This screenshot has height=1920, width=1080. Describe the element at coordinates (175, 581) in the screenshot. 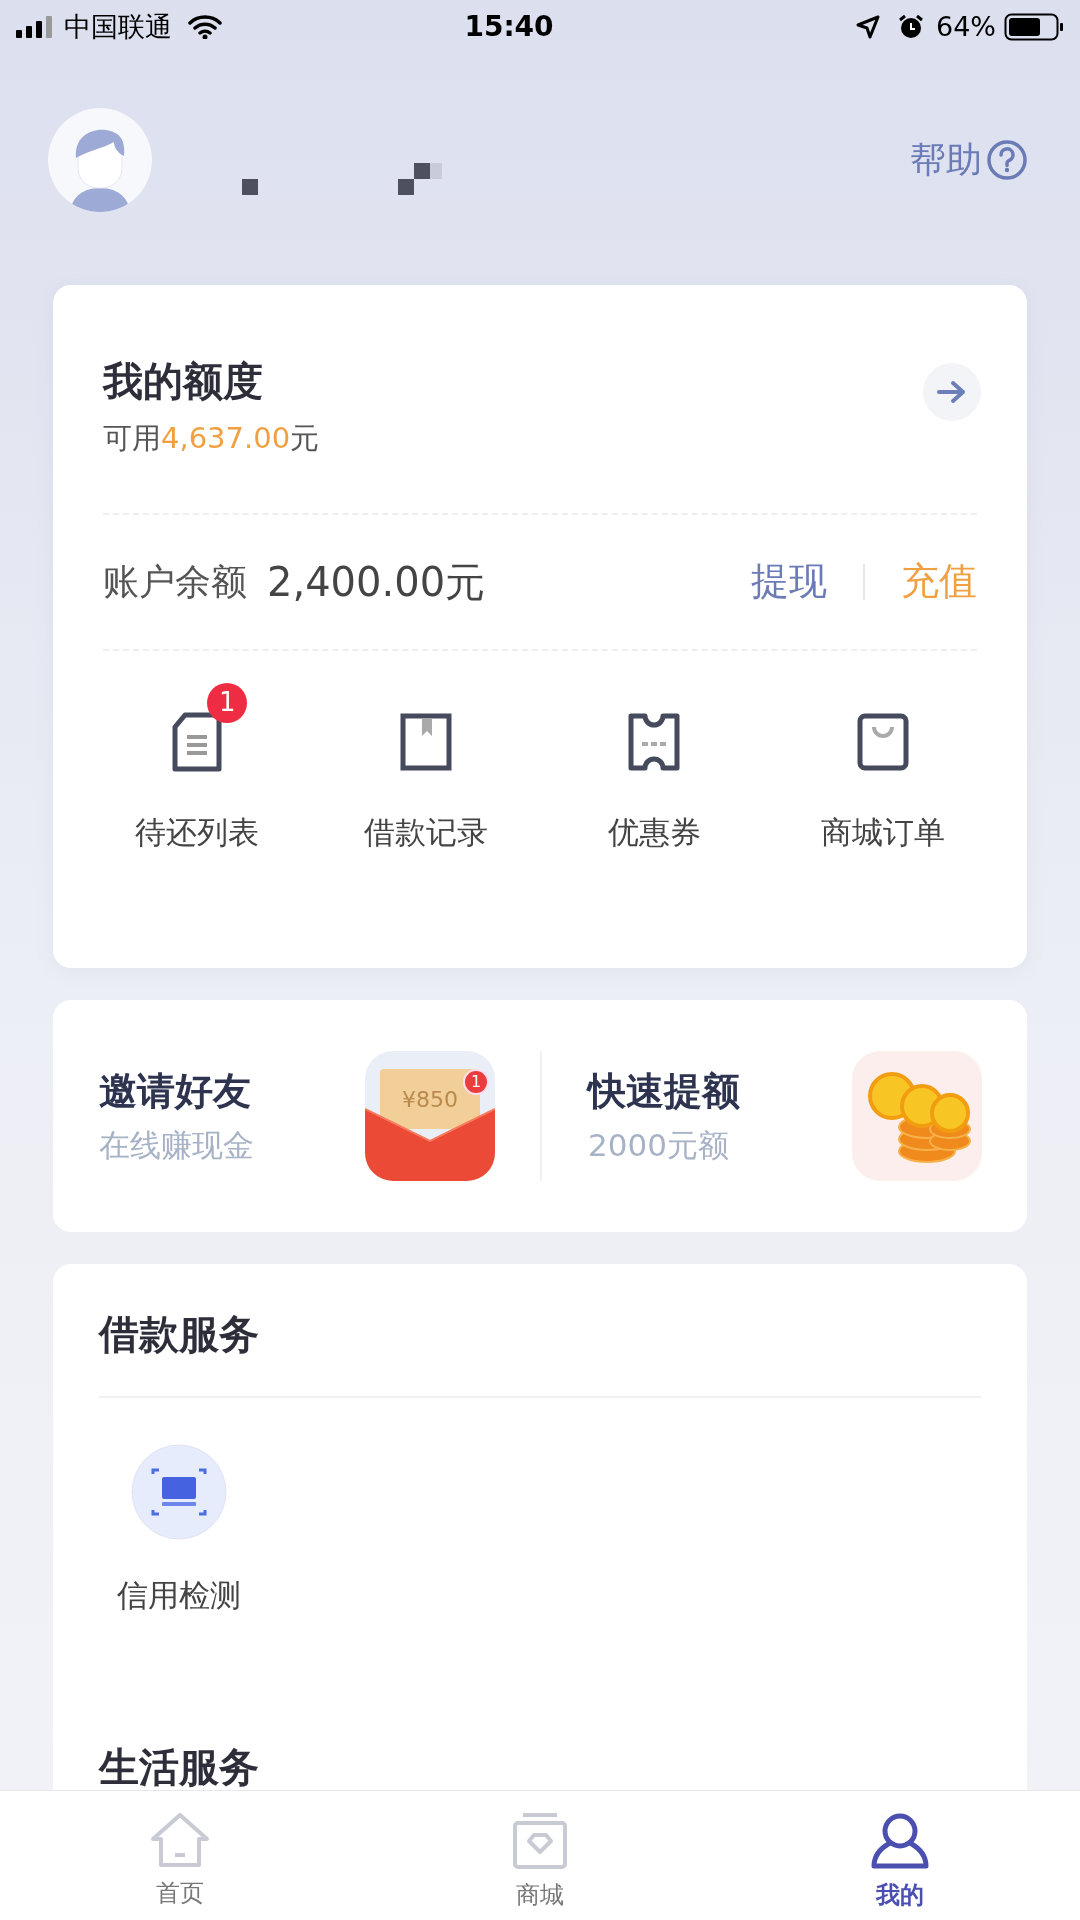

I see `balance-label: 账户余额` at that location.